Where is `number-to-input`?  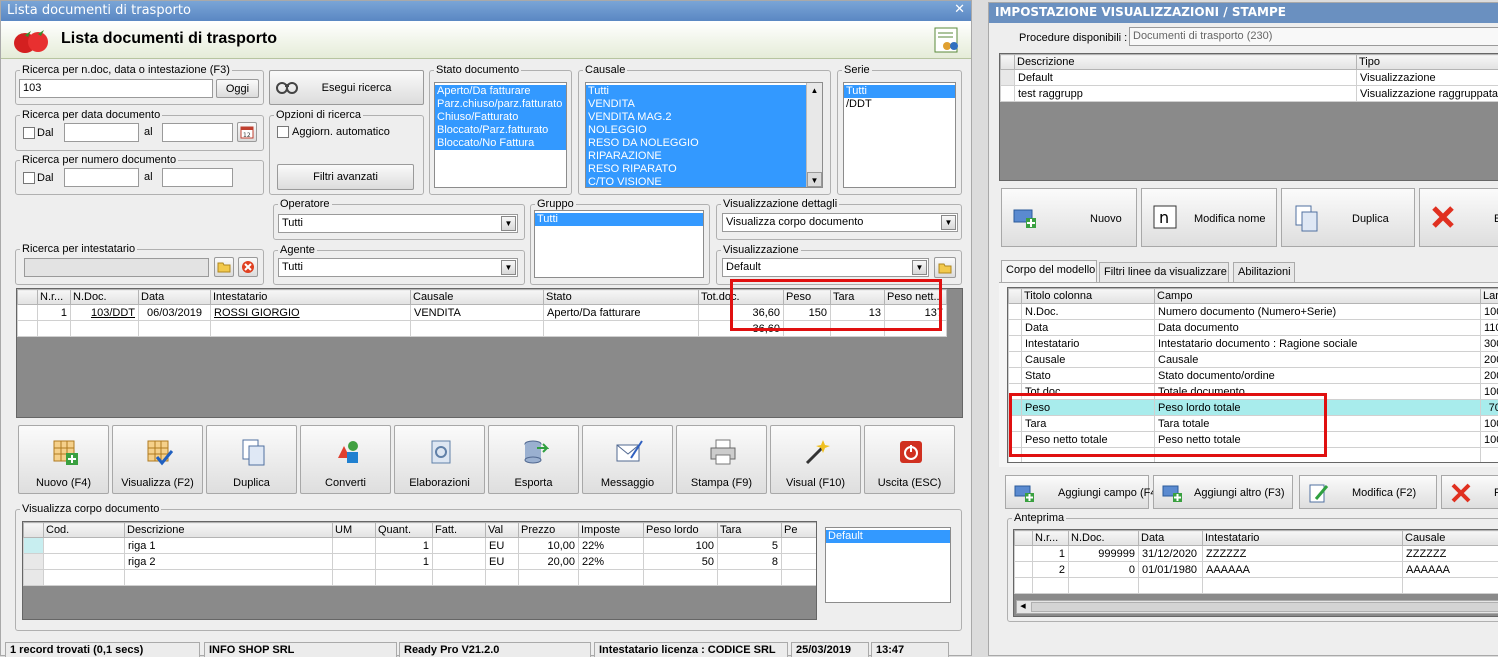 number-to-input is located at coordinates (197, 177).